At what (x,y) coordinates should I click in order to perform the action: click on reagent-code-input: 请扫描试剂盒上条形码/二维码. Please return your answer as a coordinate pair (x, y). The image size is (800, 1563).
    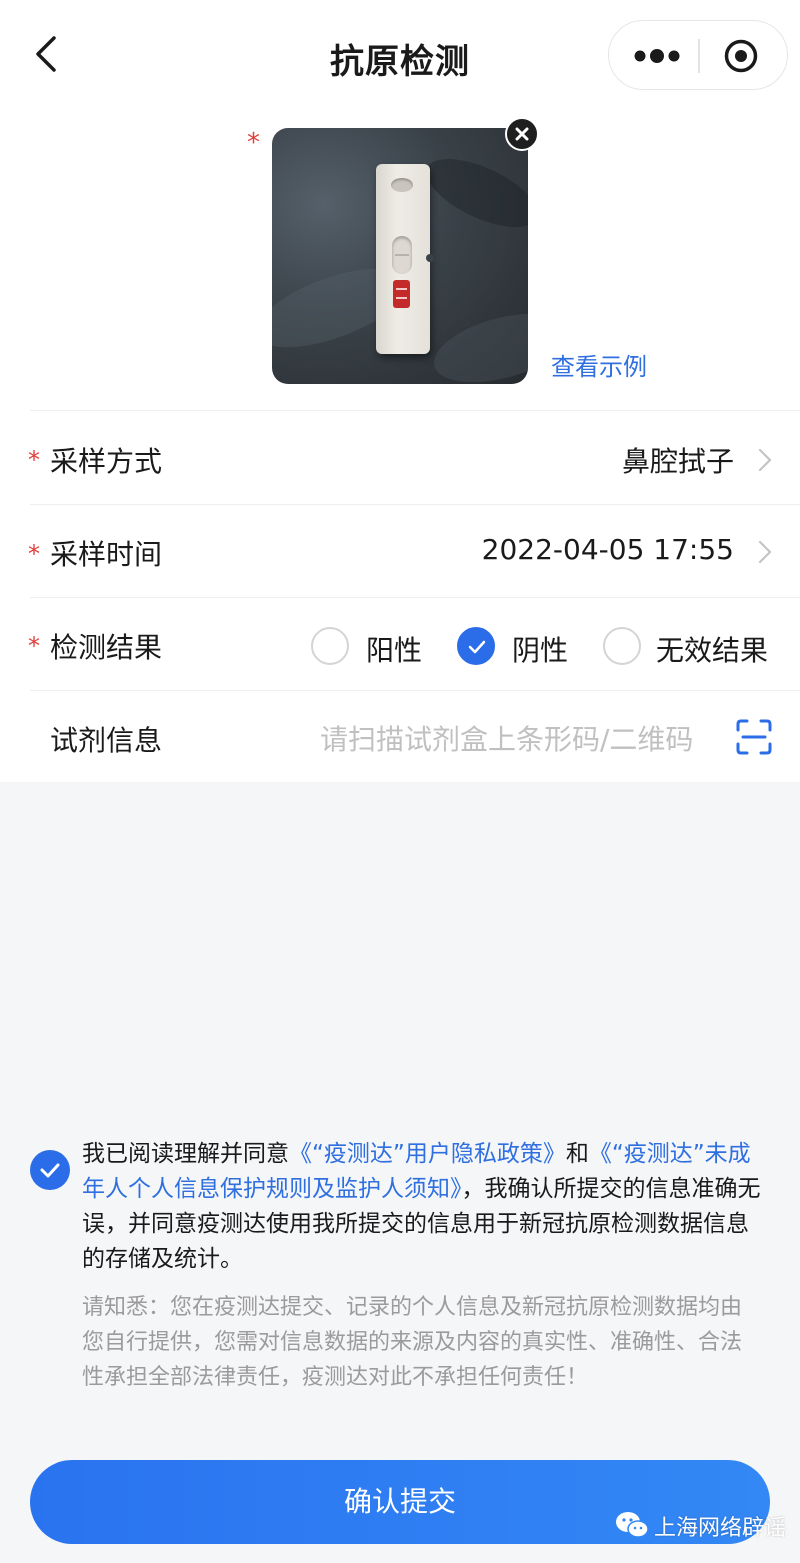
    Looking at the image, I should click on (506, 738).